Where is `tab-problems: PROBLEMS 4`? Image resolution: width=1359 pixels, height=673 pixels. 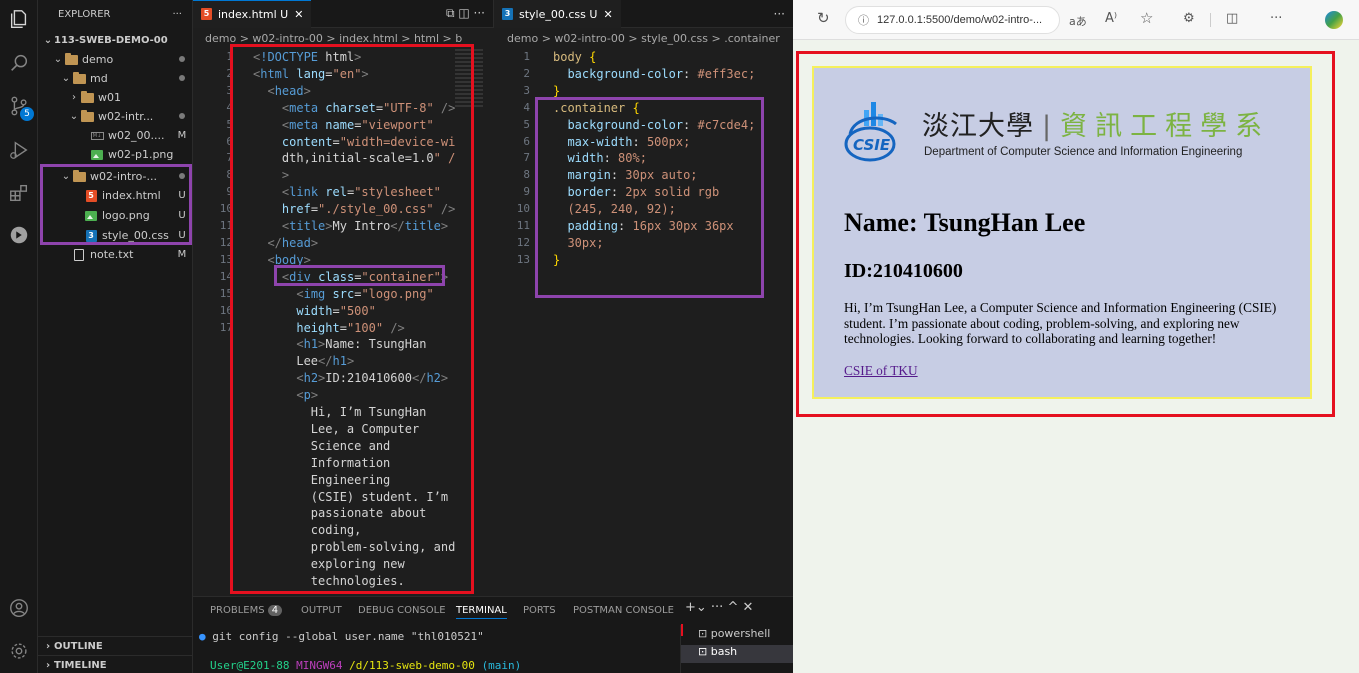
tab-problems: PROBLEMS 4 is located at coordinates (246, 610).